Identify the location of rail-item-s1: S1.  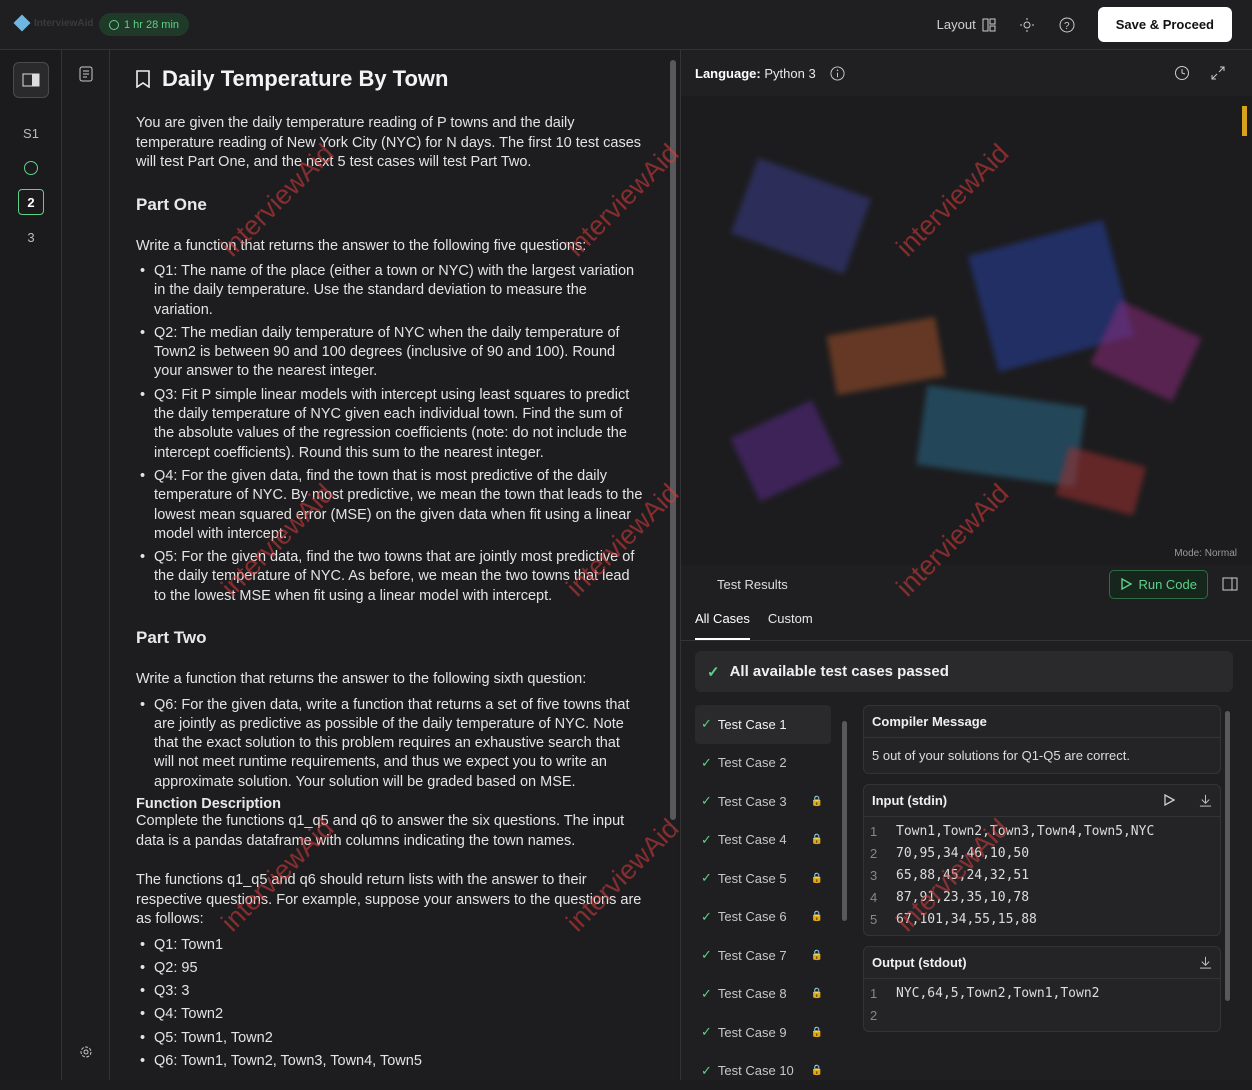
(31, 133).